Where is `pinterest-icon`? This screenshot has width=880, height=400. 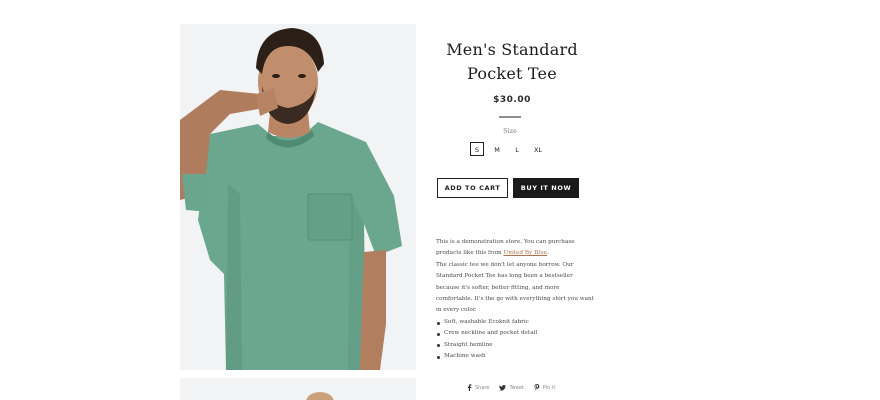 pinterest-icon is located at coordinates (537, 387).